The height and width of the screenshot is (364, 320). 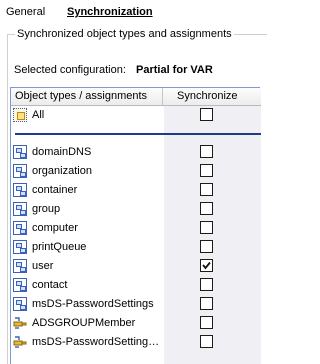 What do you see at coordinates (84, 323) in the screenshot?
I see `list-item-label: ADSGROUPMember` at bounding box center [84, 323].